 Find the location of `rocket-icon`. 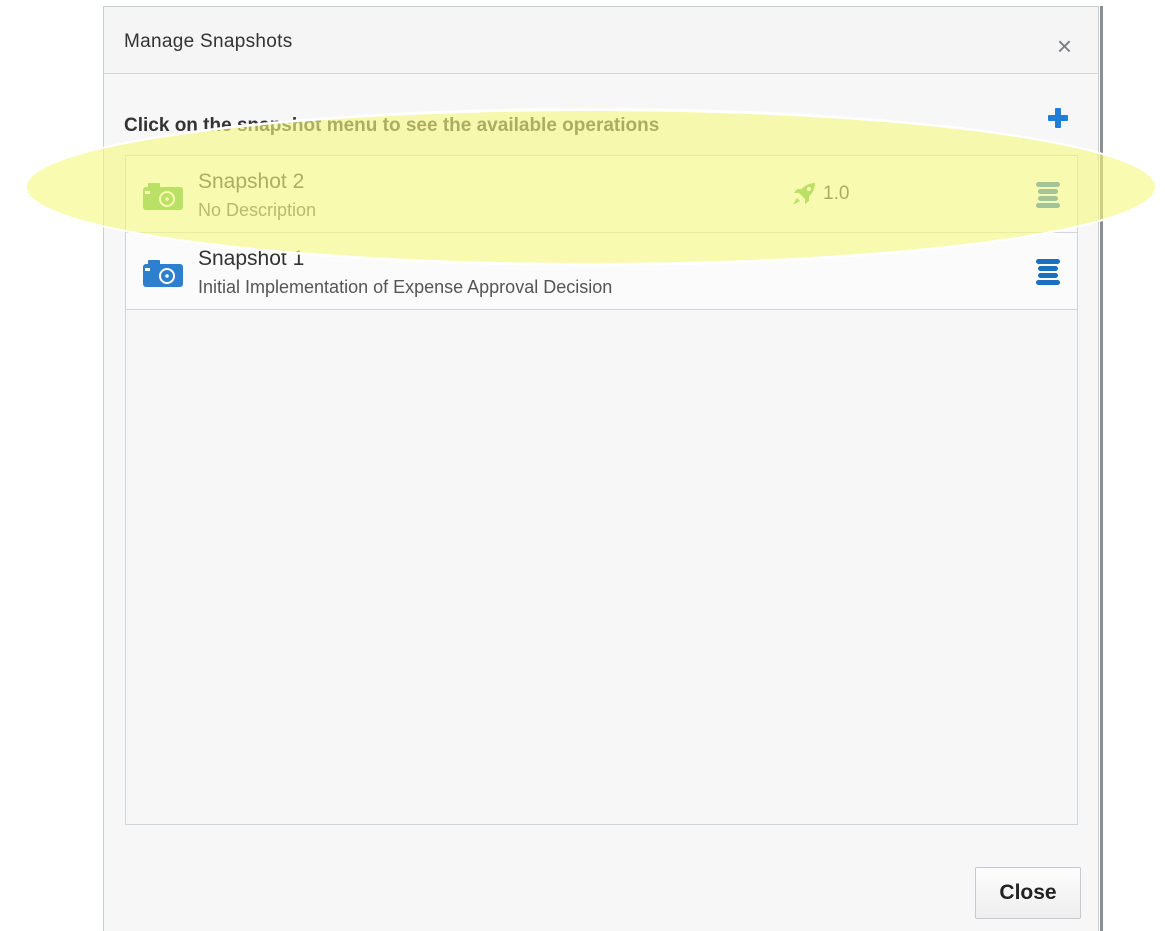

rocket-icon is located at coordinates (804, 194).